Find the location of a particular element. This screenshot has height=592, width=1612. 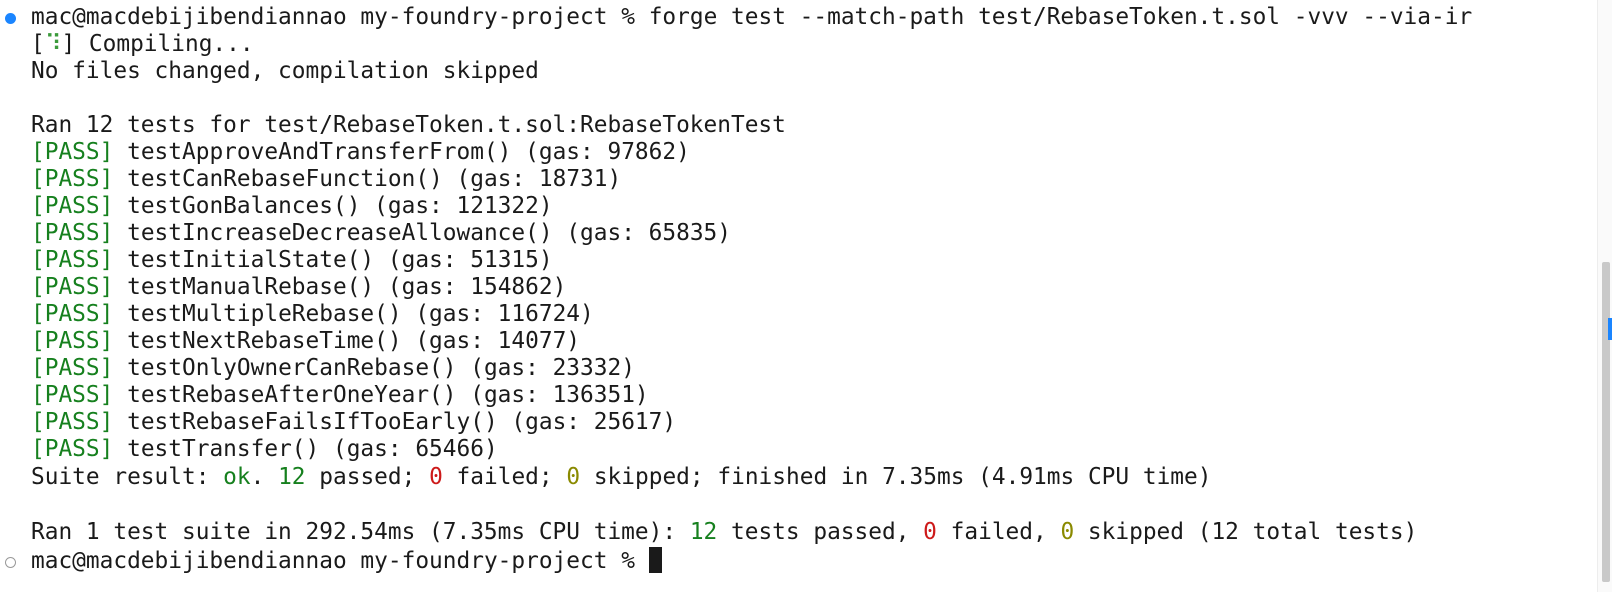

text-cursor is located at coordinates (655, 560).